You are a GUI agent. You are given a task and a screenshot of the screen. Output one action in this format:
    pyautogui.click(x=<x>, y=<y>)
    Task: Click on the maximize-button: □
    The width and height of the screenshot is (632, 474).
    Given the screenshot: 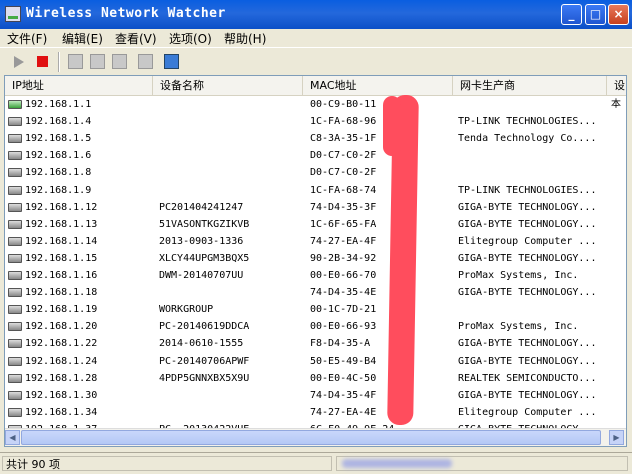 What is the action you would take?
    pyautogui.click(x=595, y=14)
    